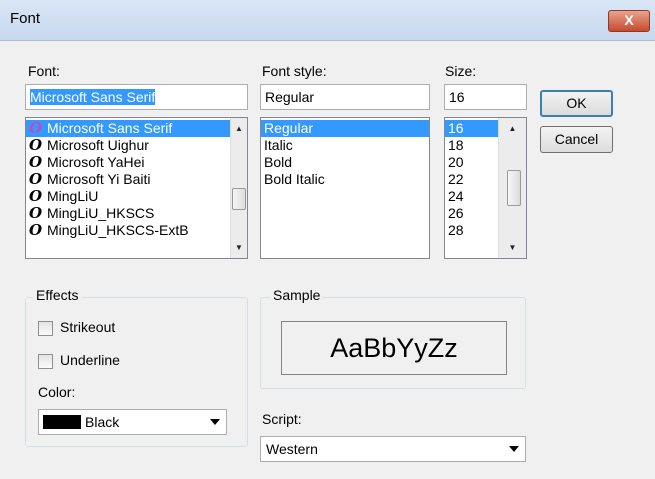 This screenshot has height=479, width=655. I want to click on font-input: Microsoft Sans Serif, so click(136, 97).